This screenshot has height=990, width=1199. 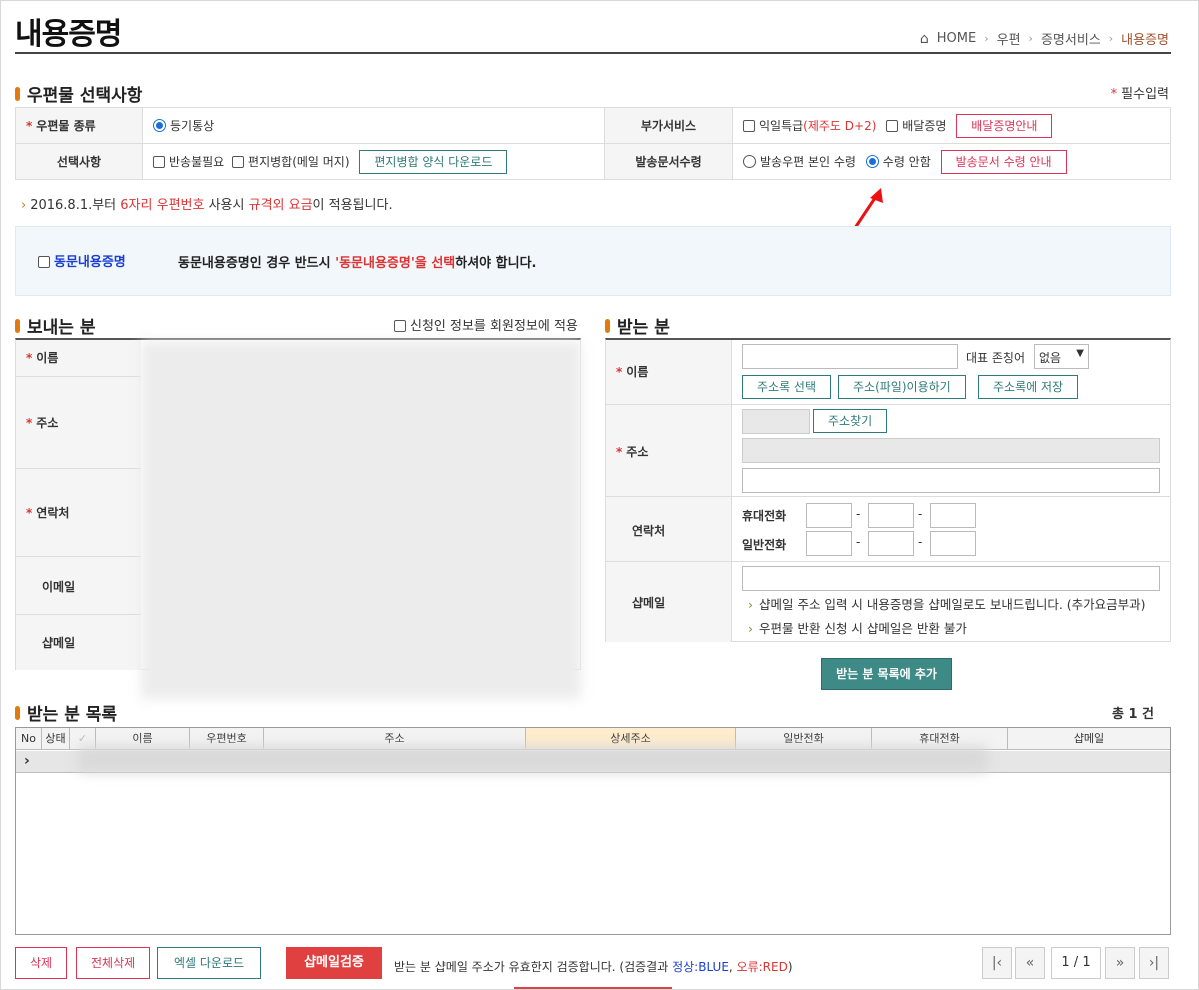 What do you see at coordinates (59, 643) in the screenshot?
I see `sender-shopmail-label: 샵메일` at bounding box center [59, 643].